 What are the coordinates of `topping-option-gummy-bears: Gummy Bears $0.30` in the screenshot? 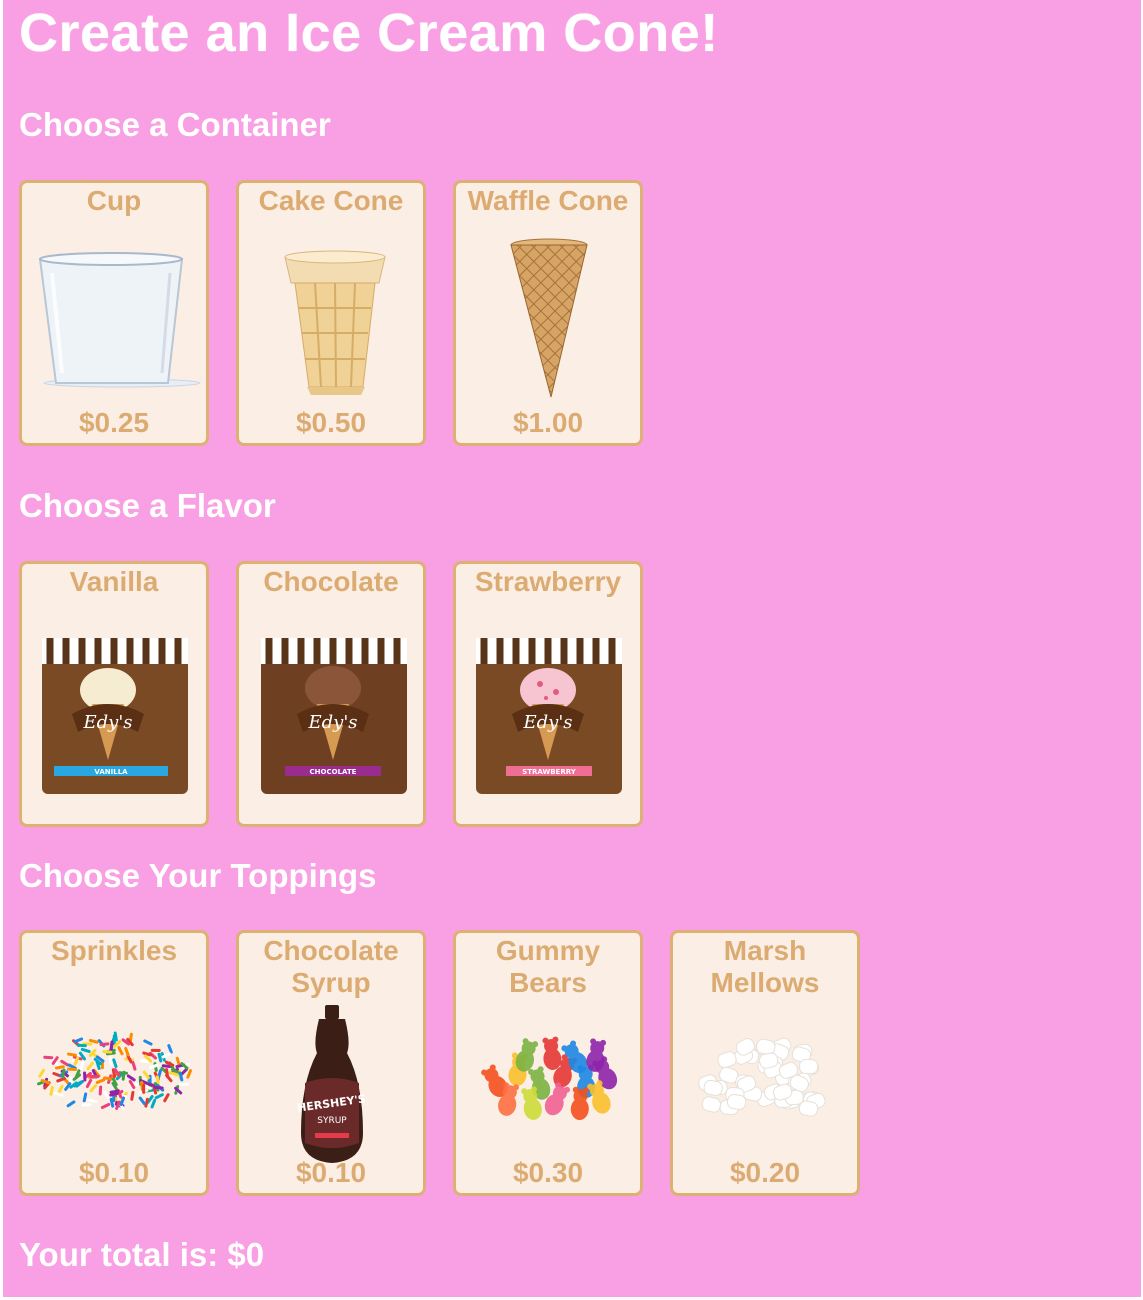 It's located at (548, 1063).